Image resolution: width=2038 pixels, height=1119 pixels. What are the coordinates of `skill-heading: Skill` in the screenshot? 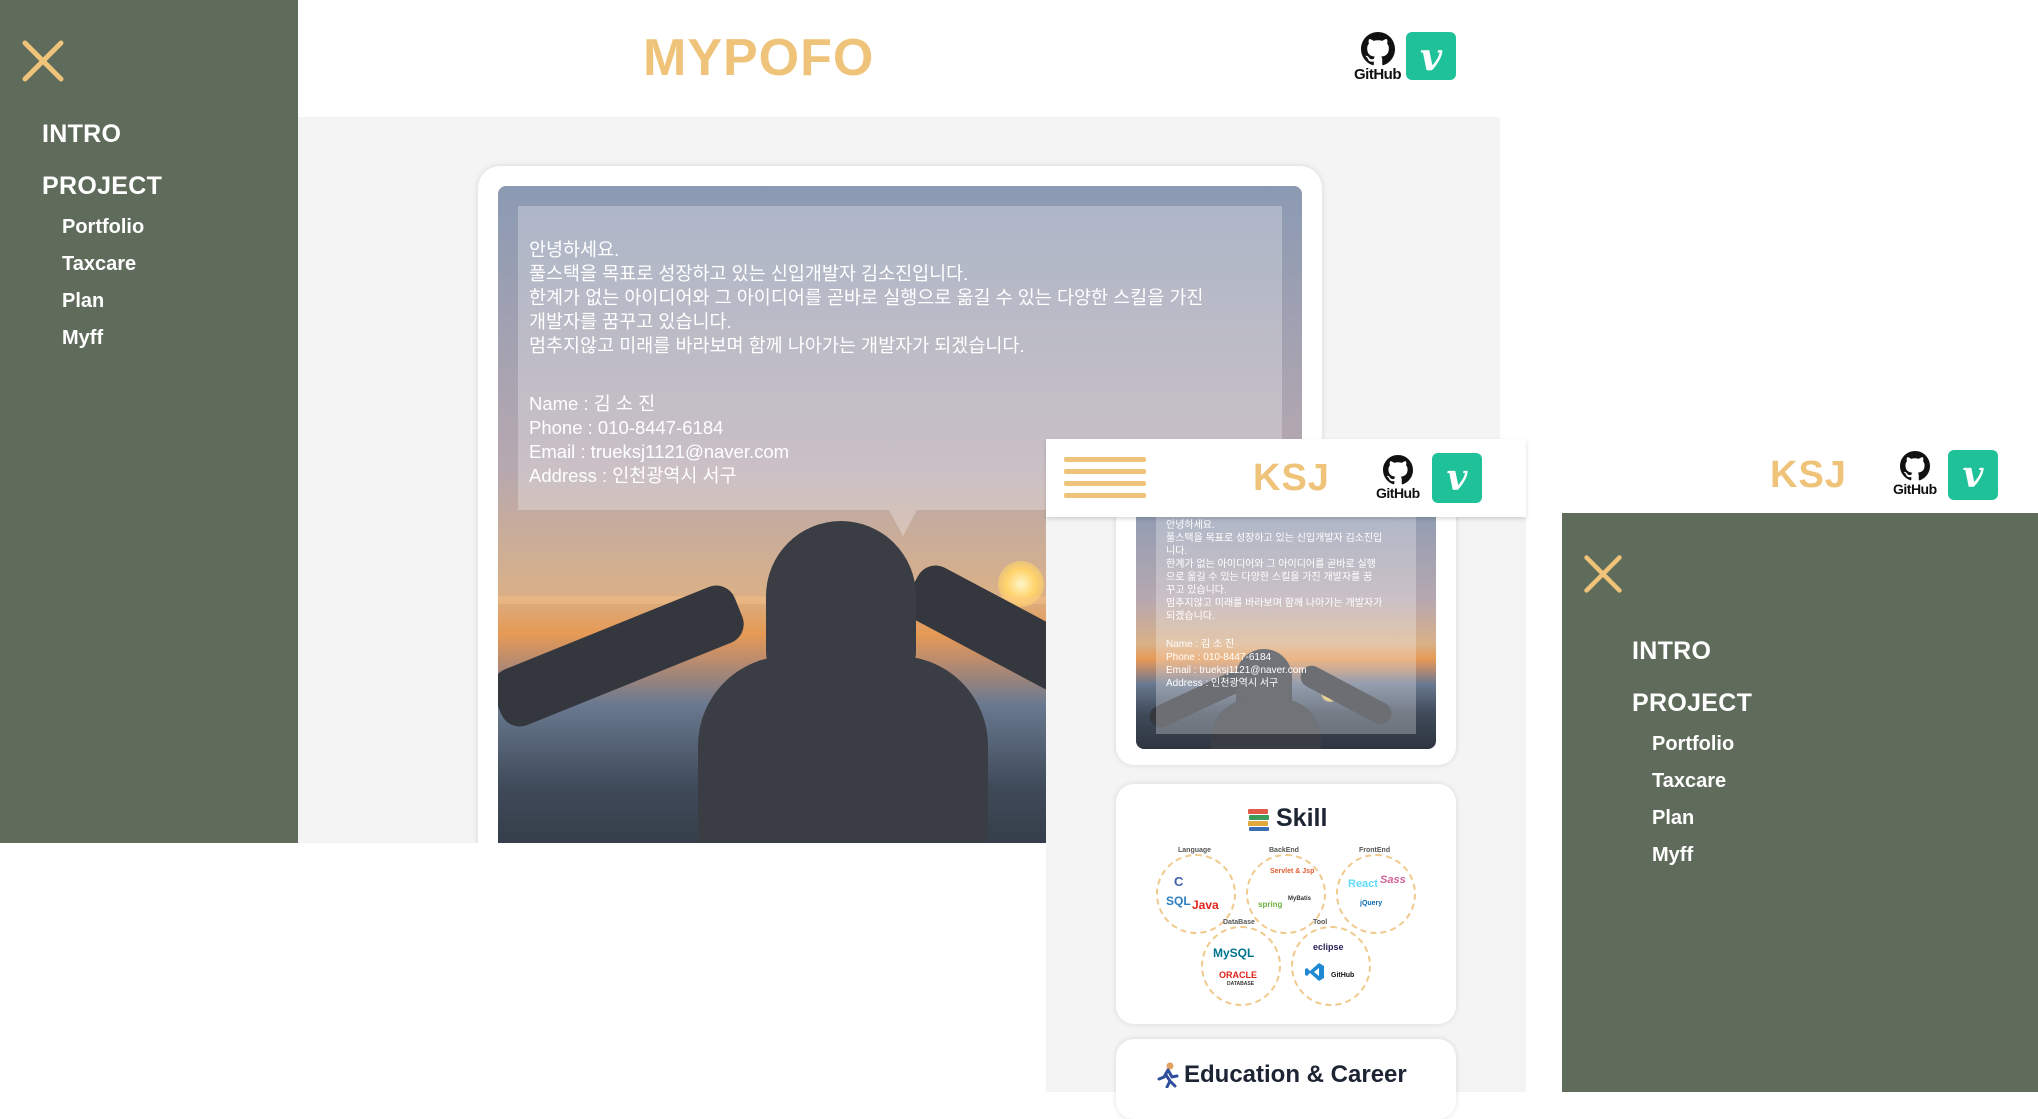 It's located at (1286, 818).